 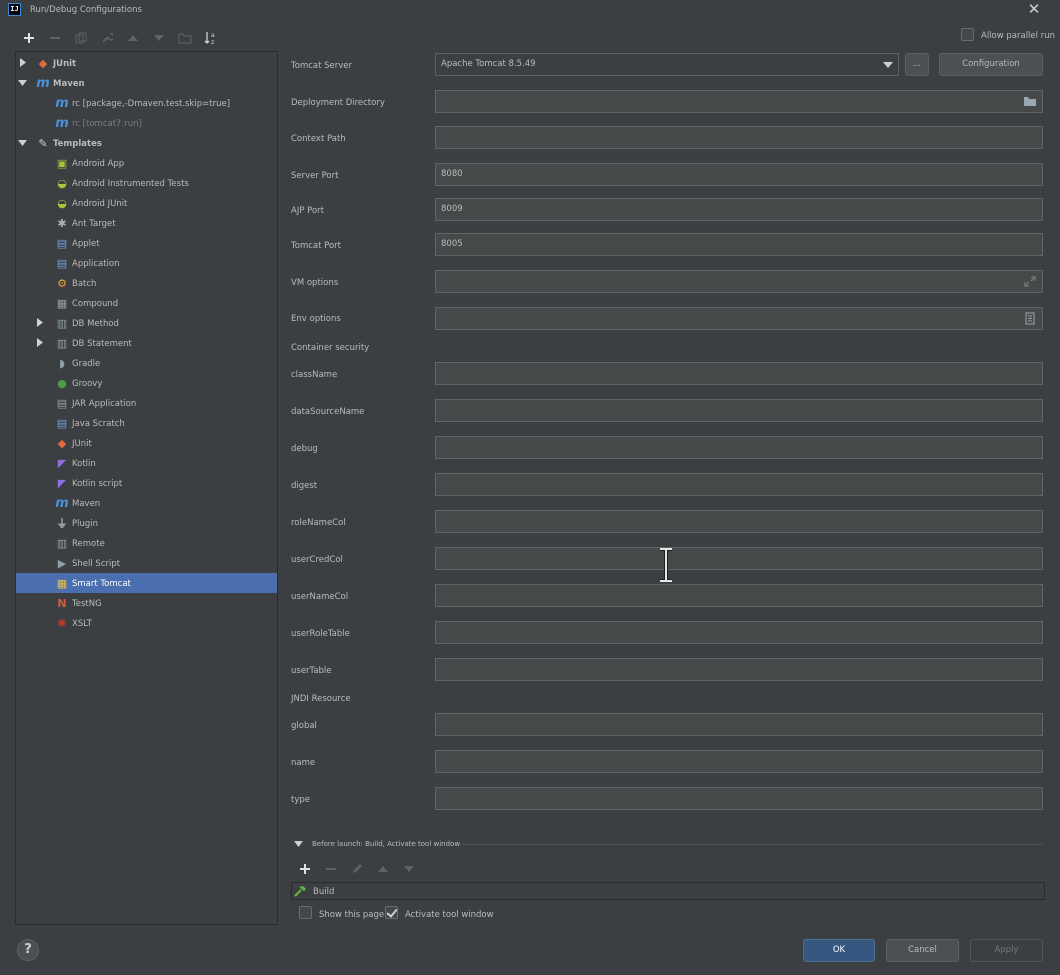 What do you see at coordinates (146, 123) in the screenshot?
I see `tree-item: m rc [tomcat7:run]` at bounding box center [146, 123].